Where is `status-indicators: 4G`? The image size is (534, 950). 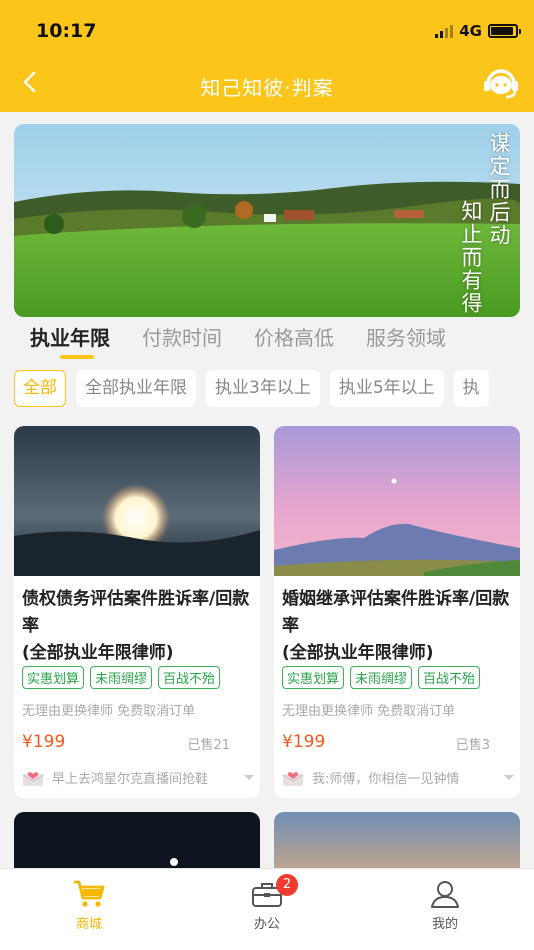
status-indicators: 4G is located at coordinates (478, 31).